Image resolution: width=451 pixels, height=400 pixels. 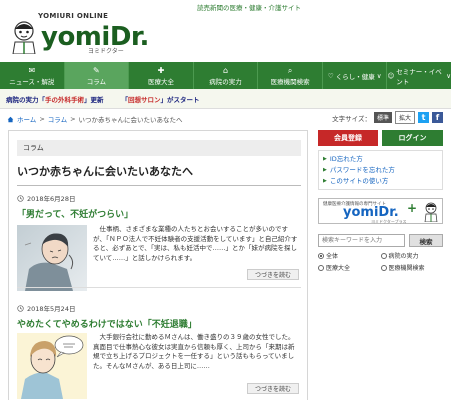 I want to click on forgot-password-link: ▶ パスワードを忘れた方, so click(x=380, y=170).